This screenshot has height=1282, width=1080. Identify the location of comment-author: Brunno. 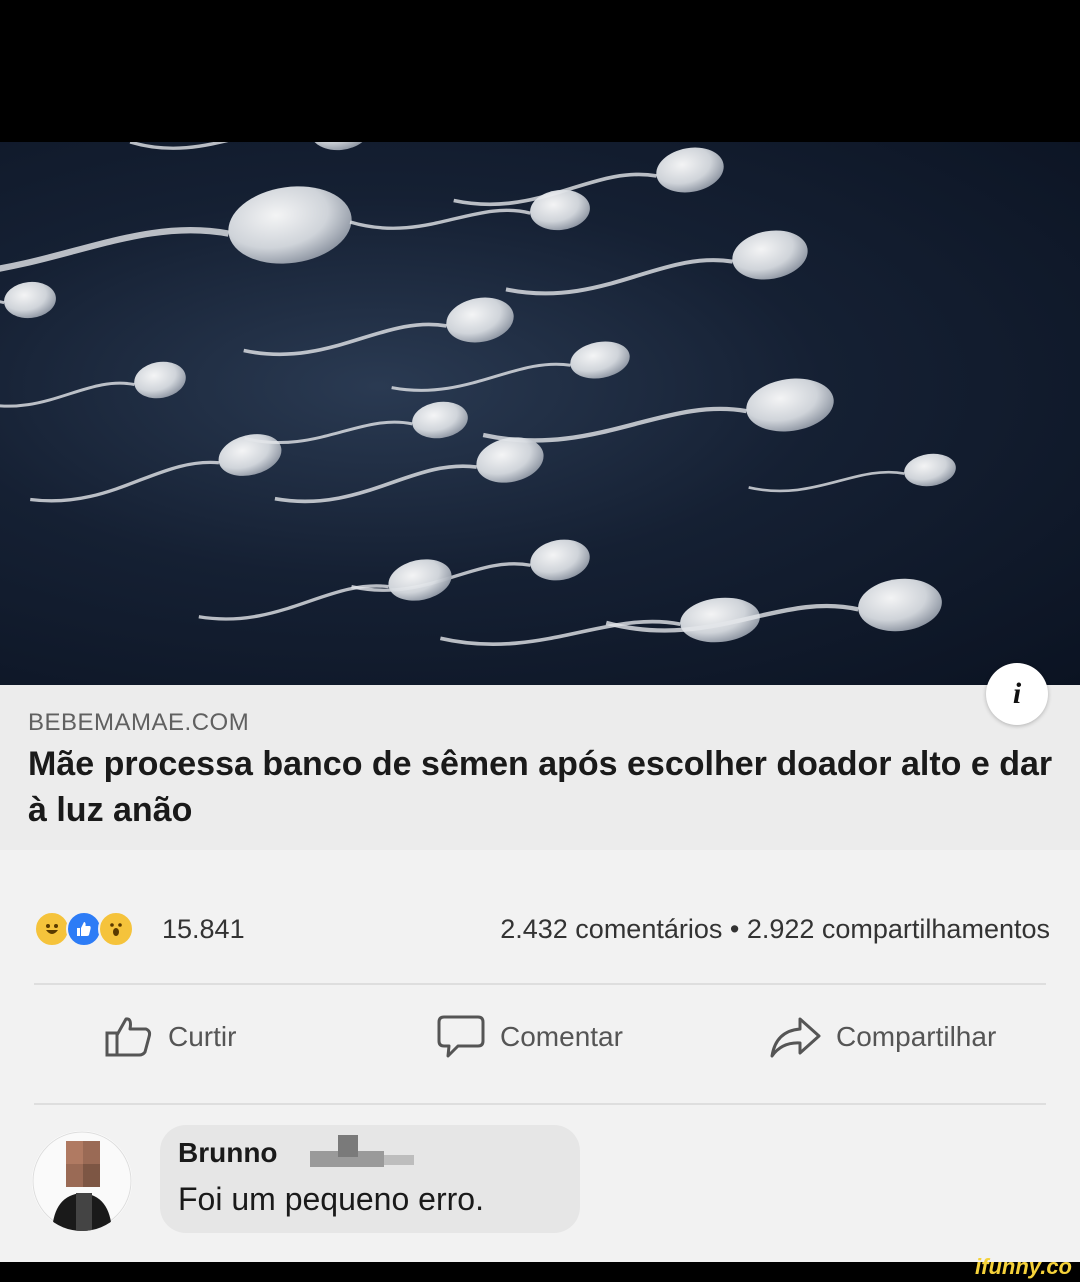
(228, 1153).